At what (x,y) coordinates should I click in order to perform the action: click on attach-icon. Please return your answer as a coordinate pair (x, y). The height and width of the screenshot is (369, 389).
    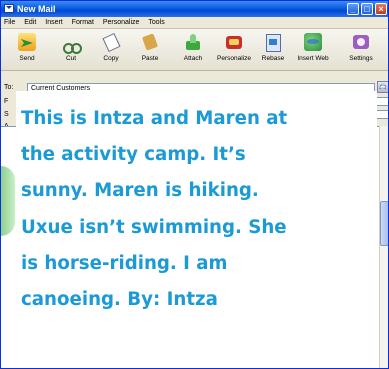
    Looking at the image, I should click on (193, 42).